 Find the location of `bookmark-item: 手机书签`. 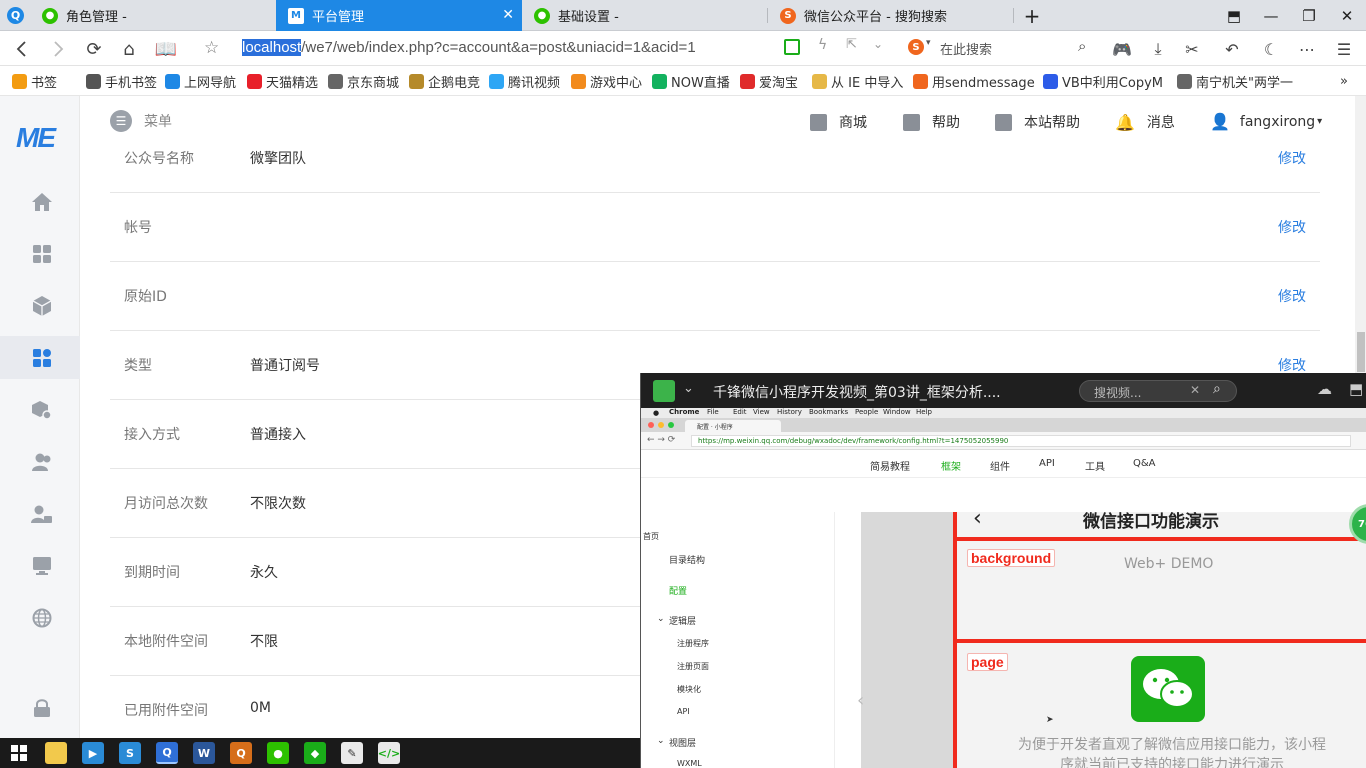

bookmark-item: 手机书签 is located at coordinates (121, 81).